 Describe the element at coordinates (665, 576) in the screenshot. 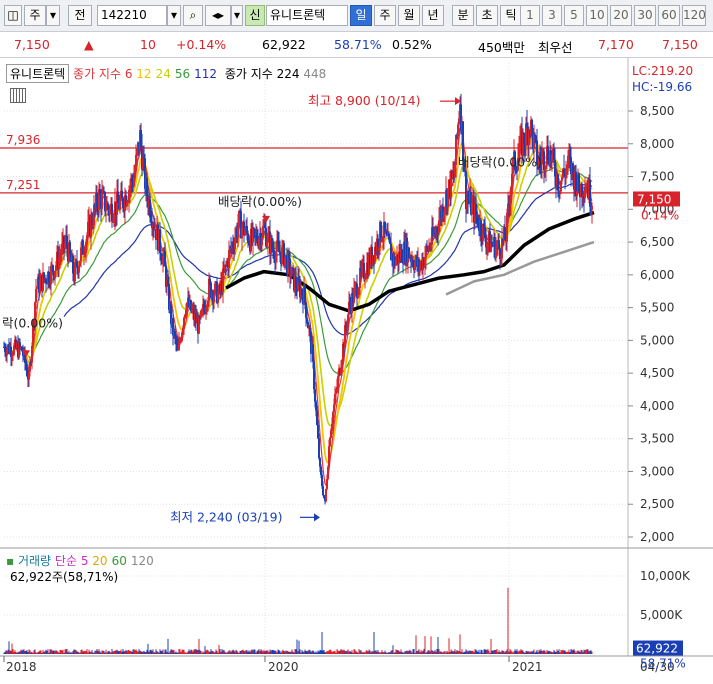

I see `volume-axis-label: 10,000K` at that location.